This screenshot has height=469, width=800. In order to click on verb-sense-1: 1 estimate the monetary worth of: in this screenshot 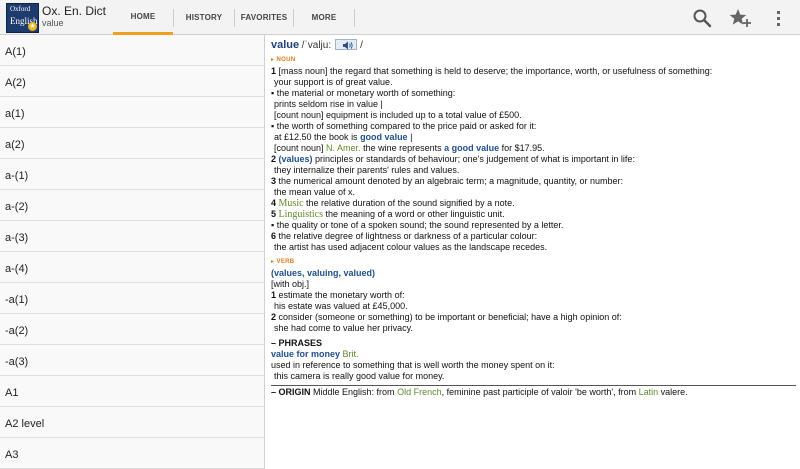, I will do `click(338, 295)`.